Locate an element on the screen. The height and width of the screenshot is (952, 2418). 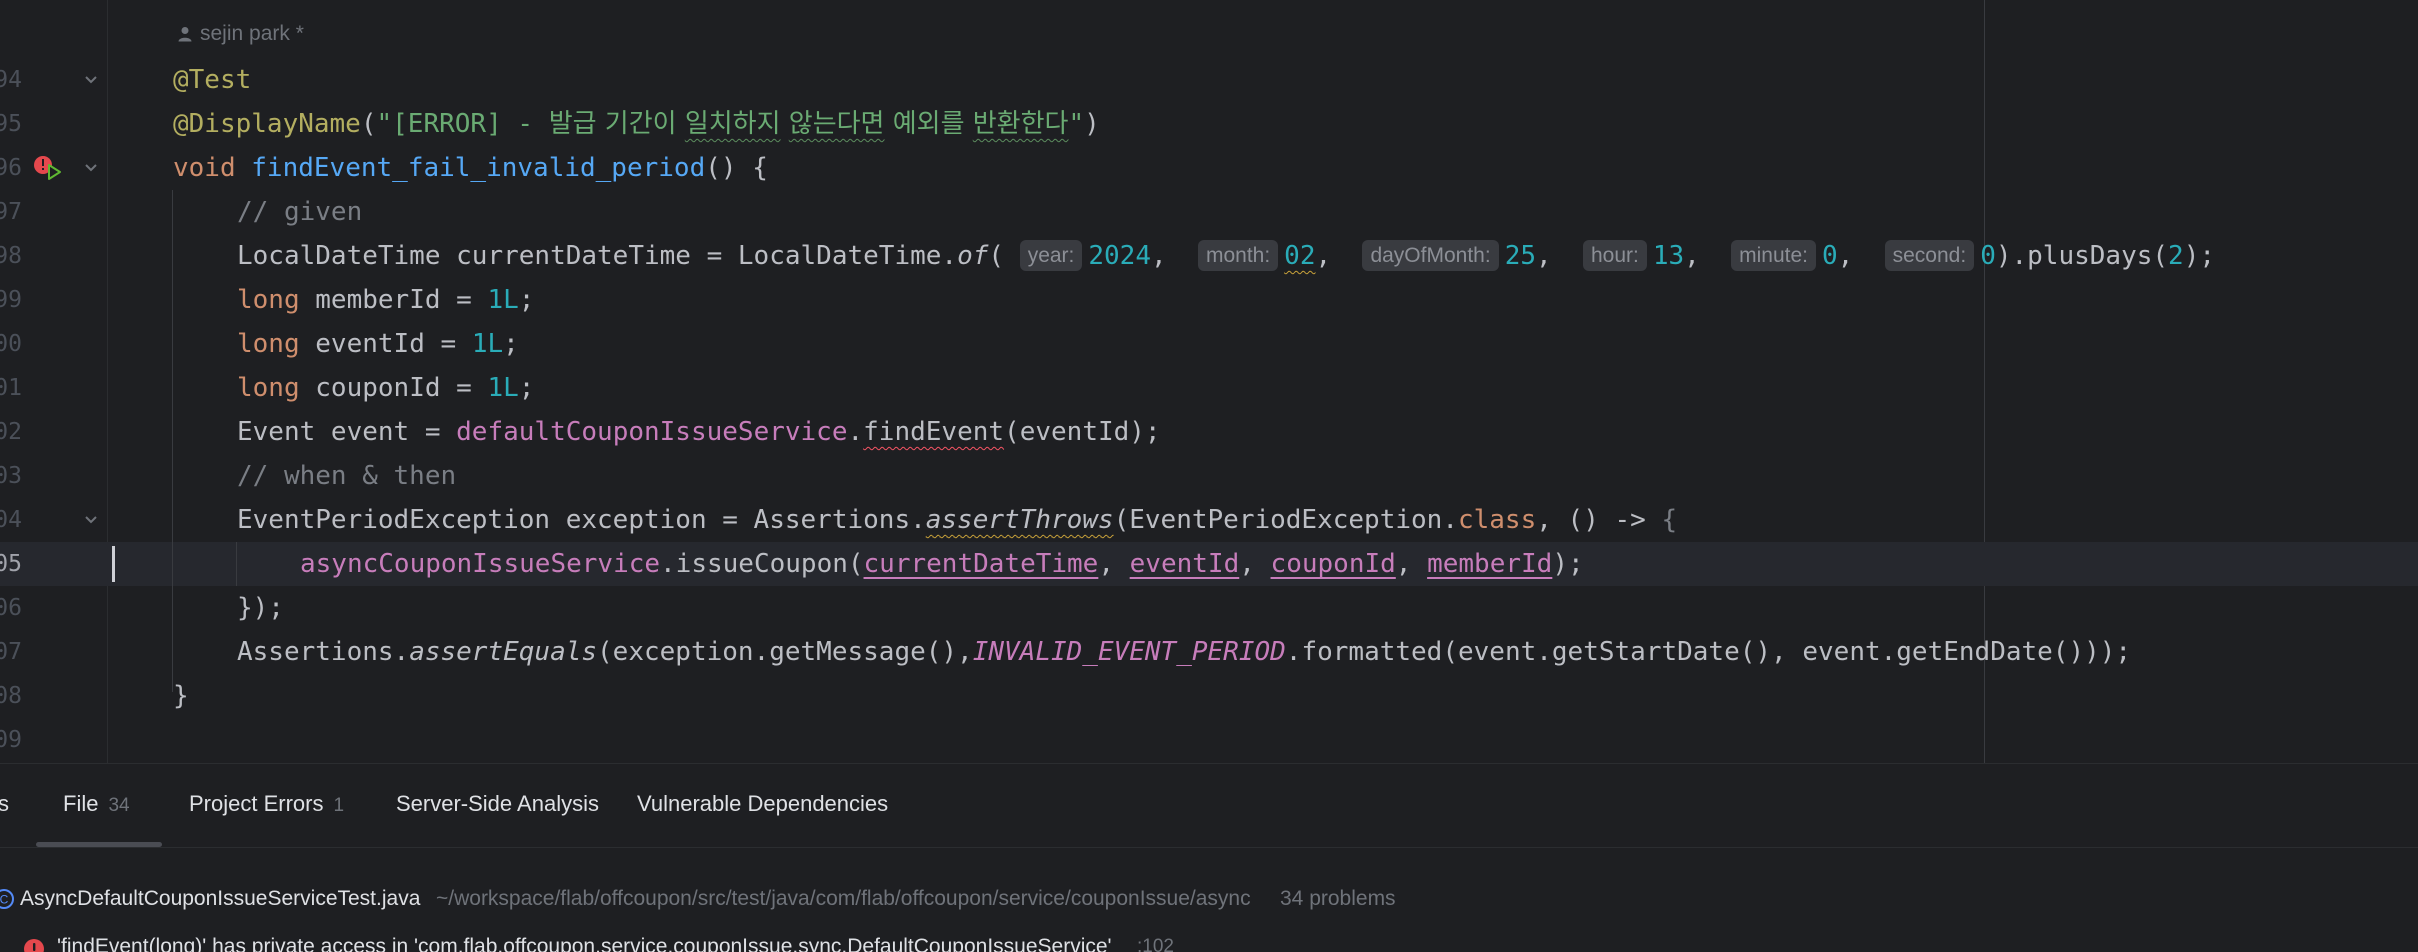
user-icon is located at coordinates (185, 34).